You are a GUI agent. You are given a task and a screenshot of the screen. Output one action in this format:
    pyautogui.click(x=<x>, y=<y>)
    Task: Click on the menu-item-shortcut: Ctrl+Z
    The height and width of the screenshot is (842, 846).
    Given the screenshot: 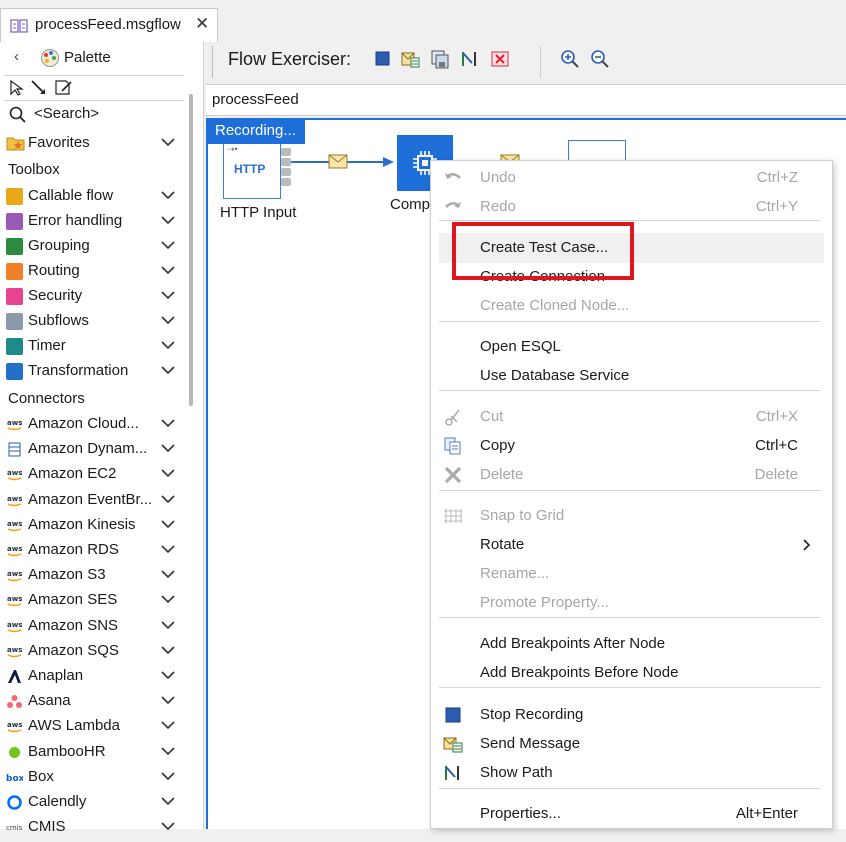 What is the action you would take?
    pyautogui.click(x=777, y=177)
    